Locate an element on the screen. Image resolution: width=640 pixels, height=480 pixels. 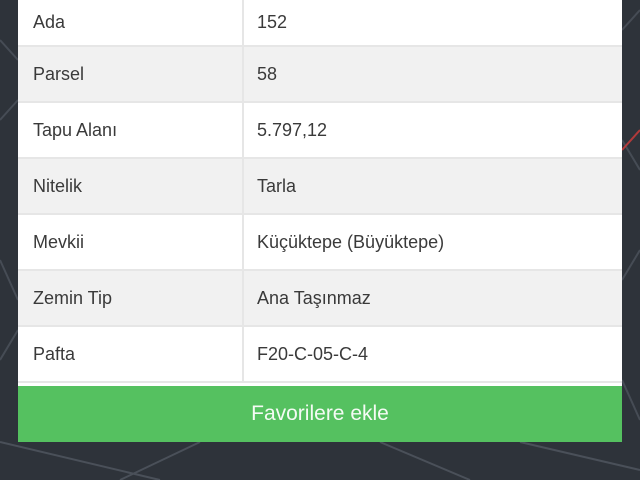
add-to-favorites-button: Favorilere ekle is located at coordinates (320, 414).